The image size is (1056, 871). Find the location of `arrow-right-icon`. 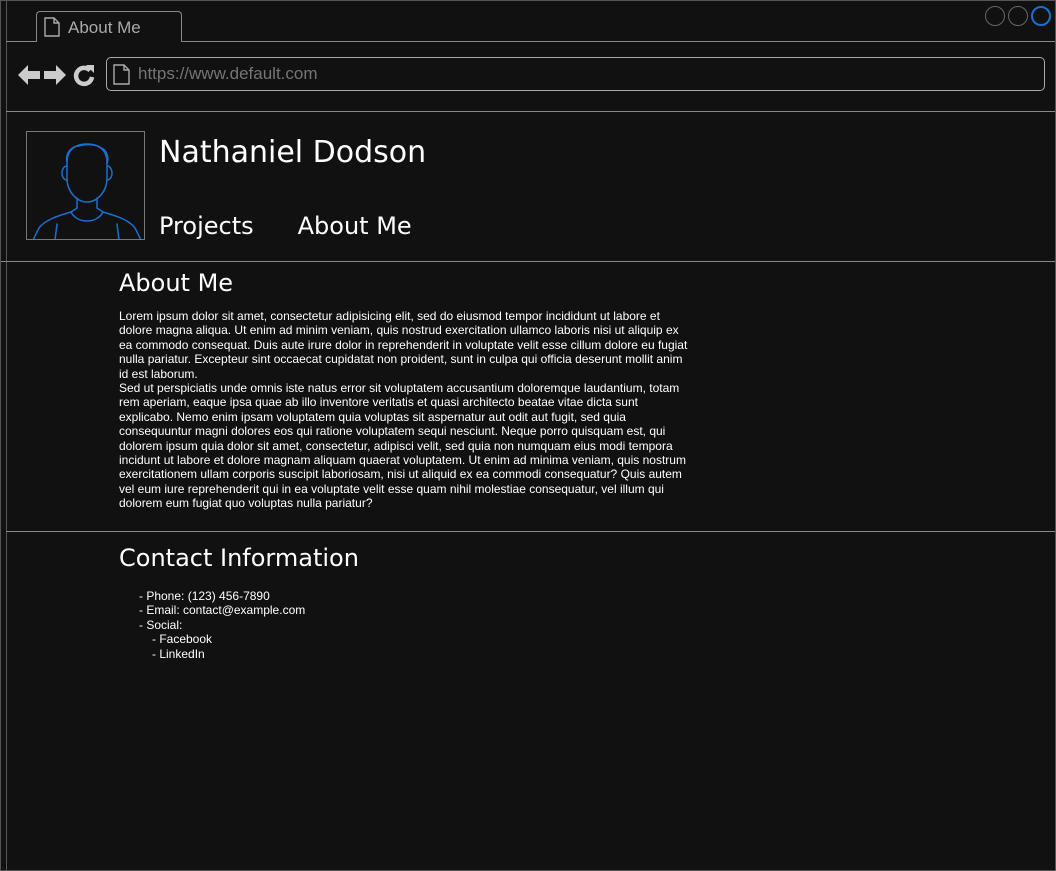

arrow-right-icon is located at coordinates (55, 77).